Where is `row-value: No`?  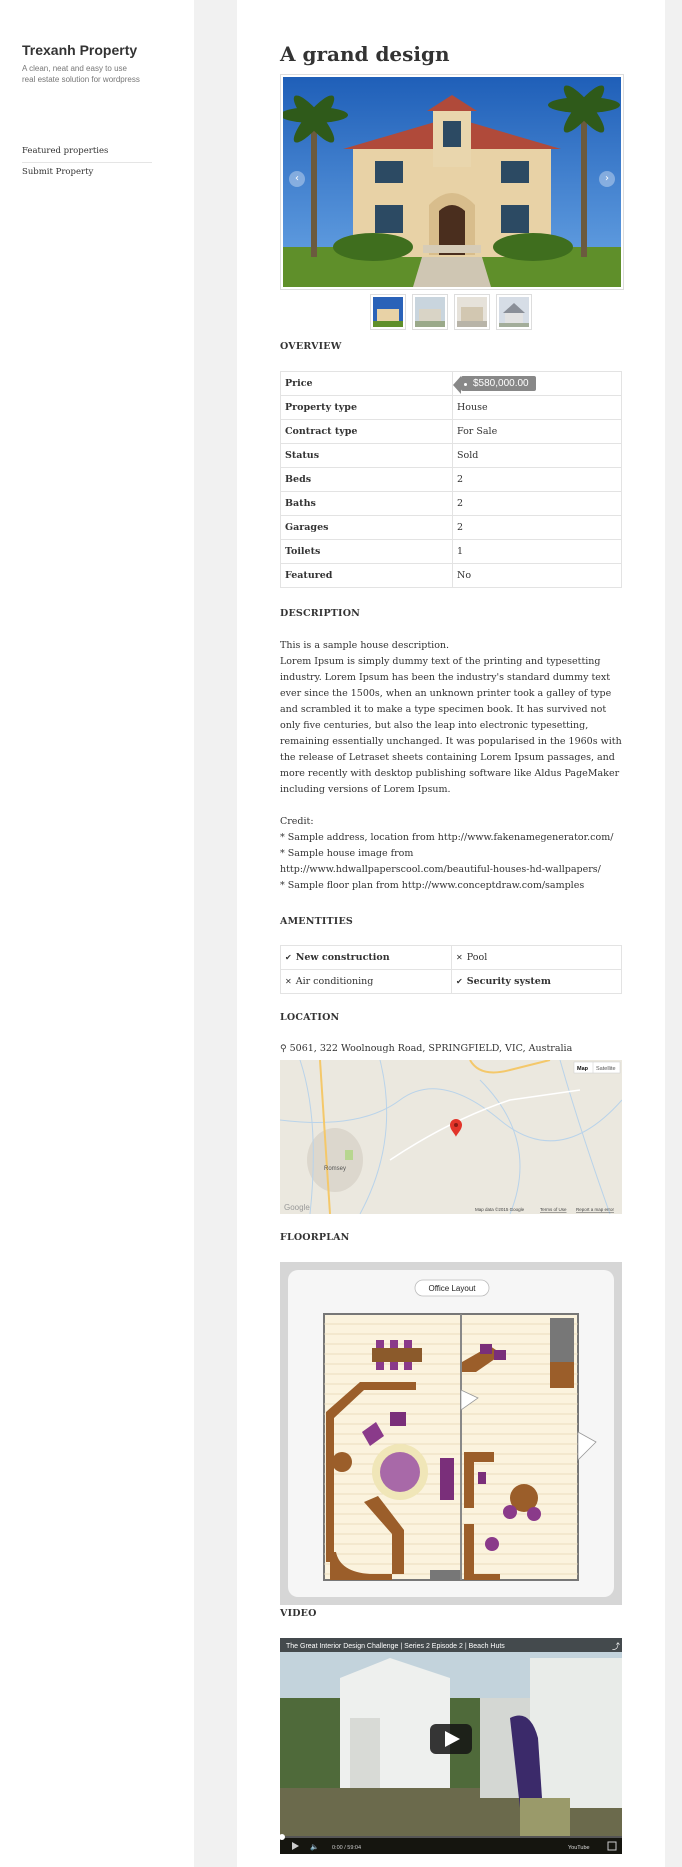 row-value: No is located at coordinates (537, 575).